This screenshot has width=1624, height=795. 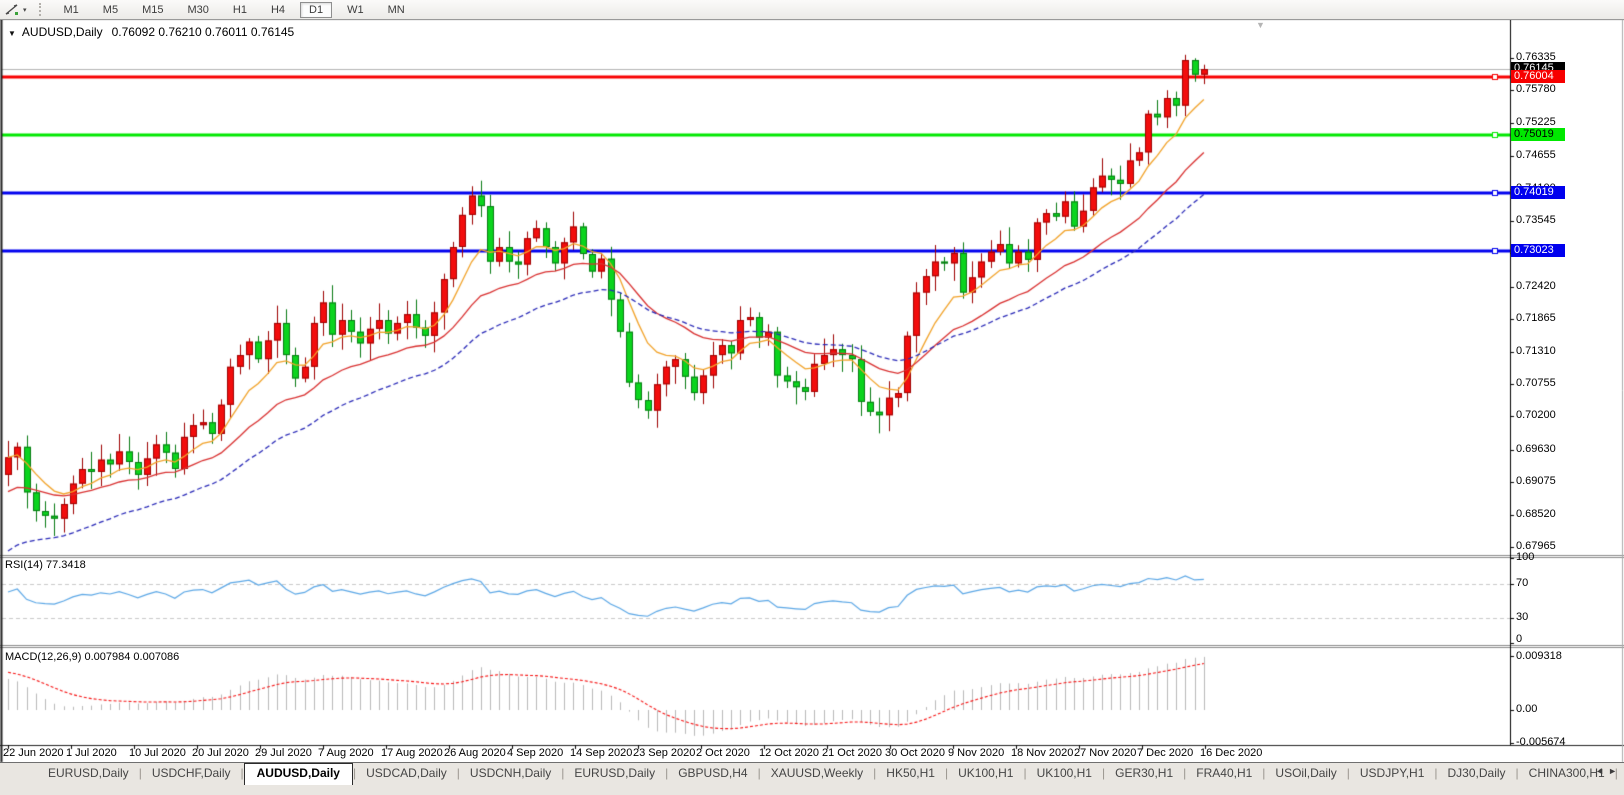 What do you see at coordinates (1231, 753) in the screenshot?
I see `date-axis-label: 16 Dec 2020` at bounding box center [1231, 753].